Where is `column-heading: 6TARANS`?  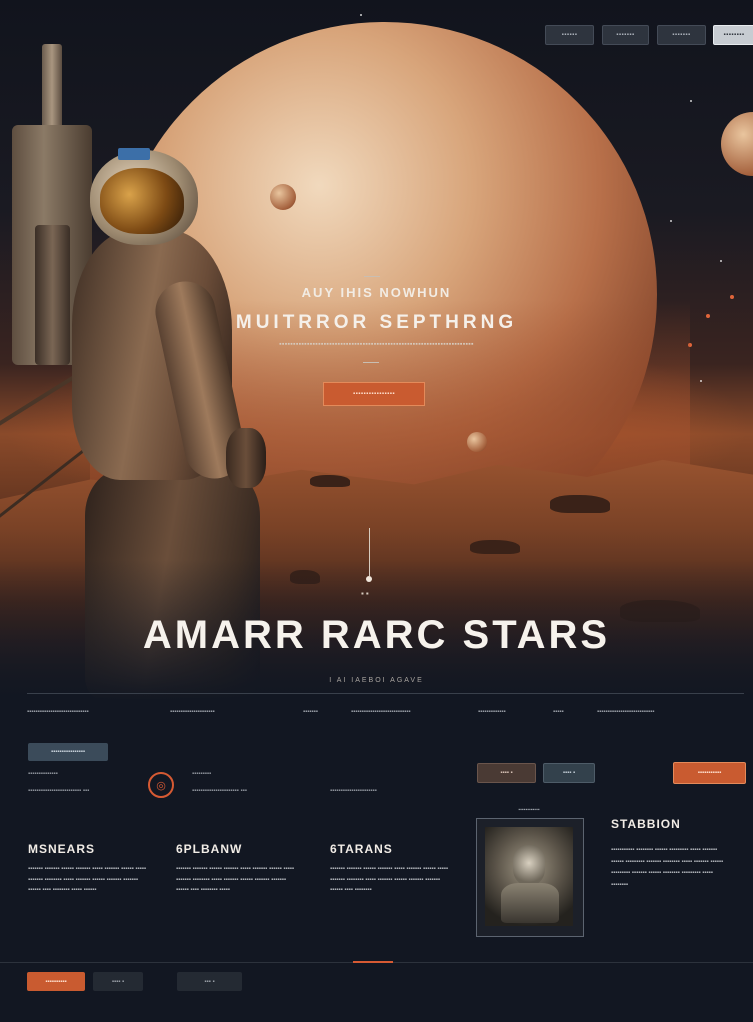 column-heading: 6TARANS is located at coordinates (361, 849).